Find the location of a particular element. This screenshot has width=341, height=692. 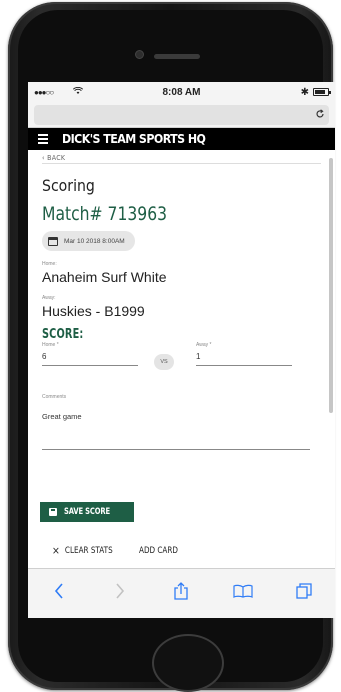

home-button is located at coordinates (188, 663).